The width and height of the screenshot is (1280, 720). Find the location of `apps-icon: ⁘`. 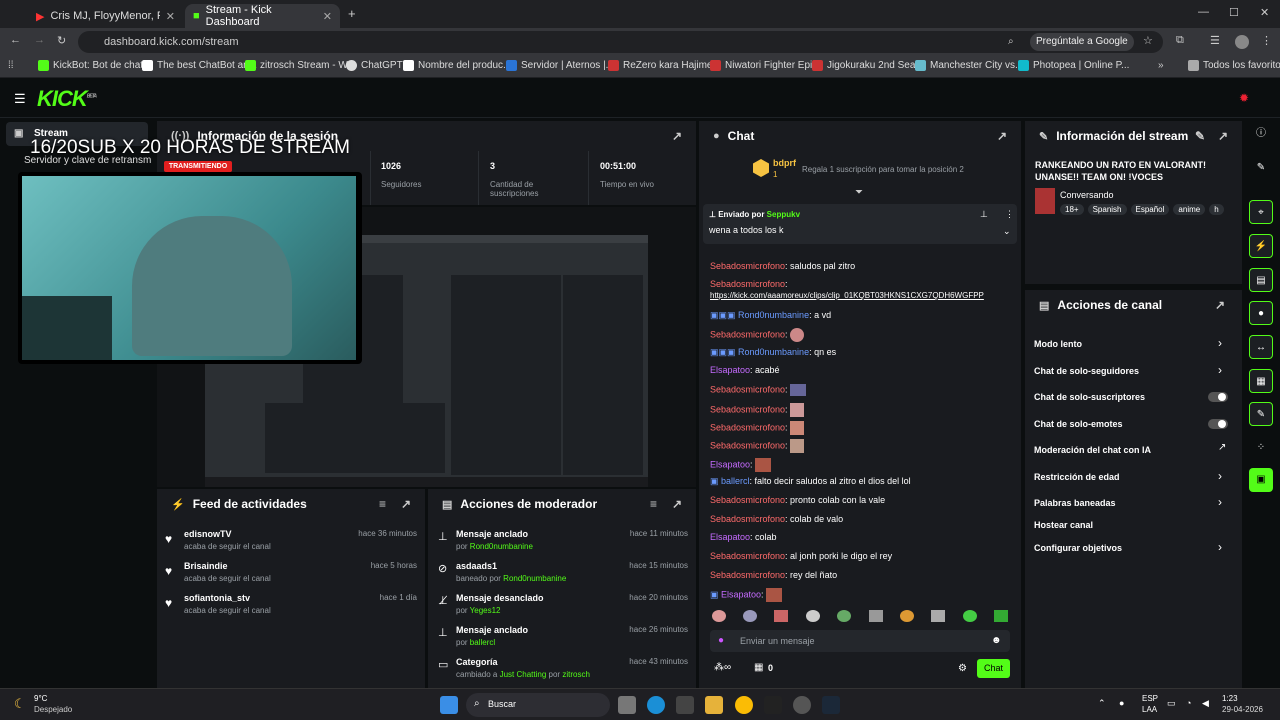

apps-icon: ⁘ is located at coordinates (1261, 448).